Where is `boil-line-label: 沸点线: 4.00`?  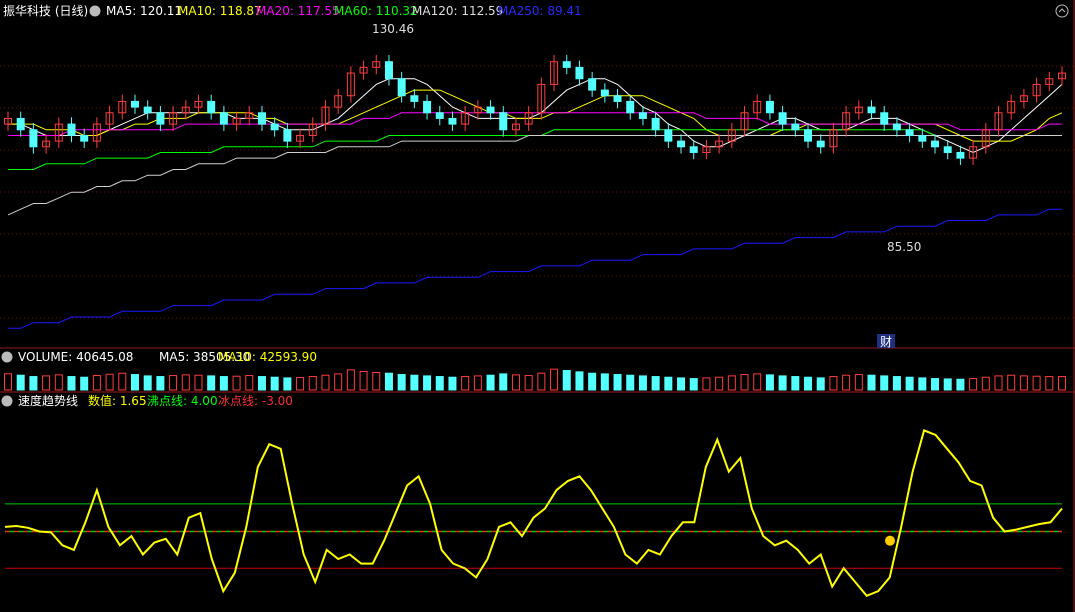 boil-line-label: 沸点线: 4.00 is located at coordinates (182, 401).